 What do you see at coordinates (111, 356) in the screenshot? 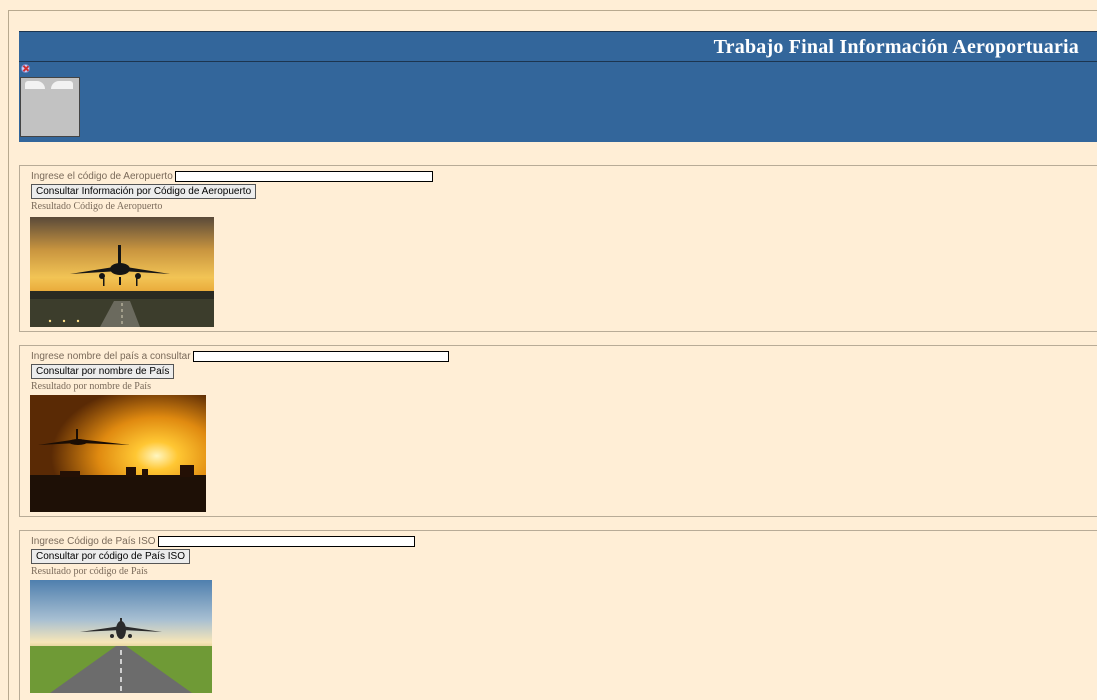
I see `country-name-label: Ingrese nombre del país a consultar` at bounding box center [111, 356].